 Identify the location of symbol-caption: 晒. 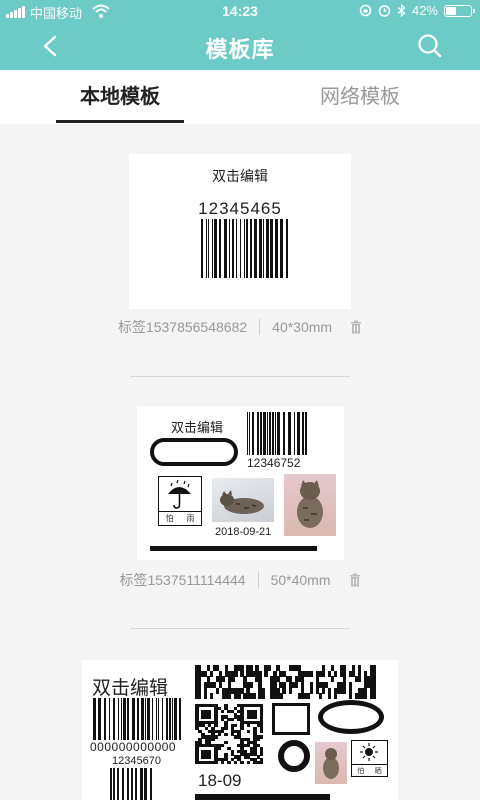
(378, 771).